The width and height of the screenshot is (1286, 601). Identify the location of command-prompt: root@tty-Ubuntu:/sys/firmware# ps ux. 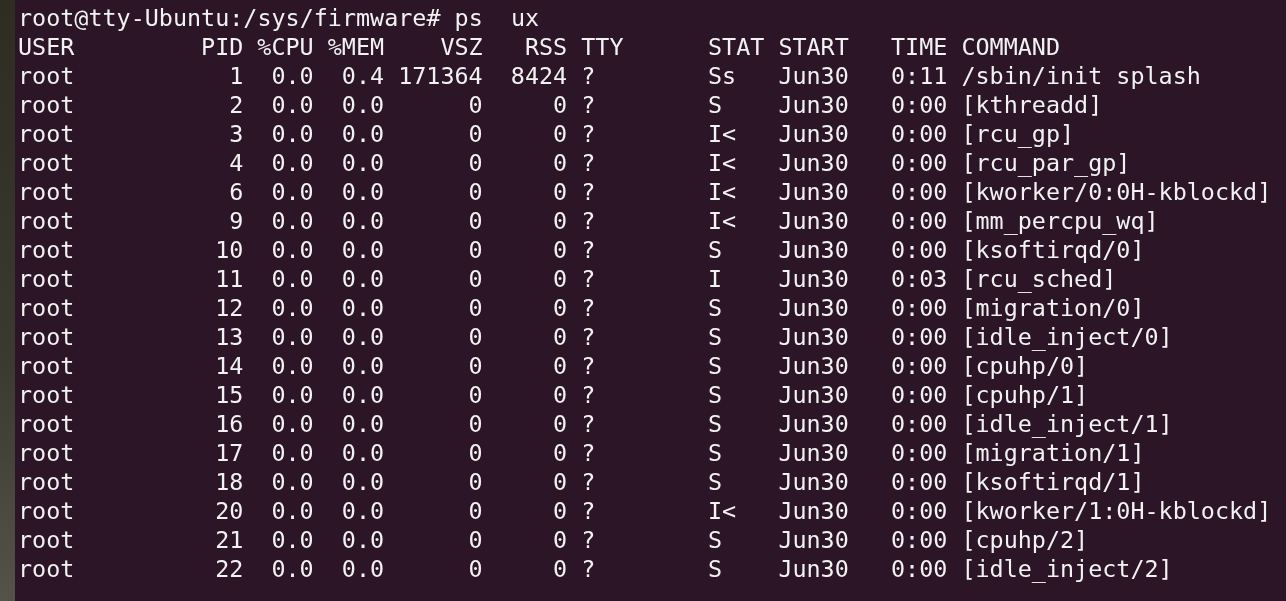
(279, 18).